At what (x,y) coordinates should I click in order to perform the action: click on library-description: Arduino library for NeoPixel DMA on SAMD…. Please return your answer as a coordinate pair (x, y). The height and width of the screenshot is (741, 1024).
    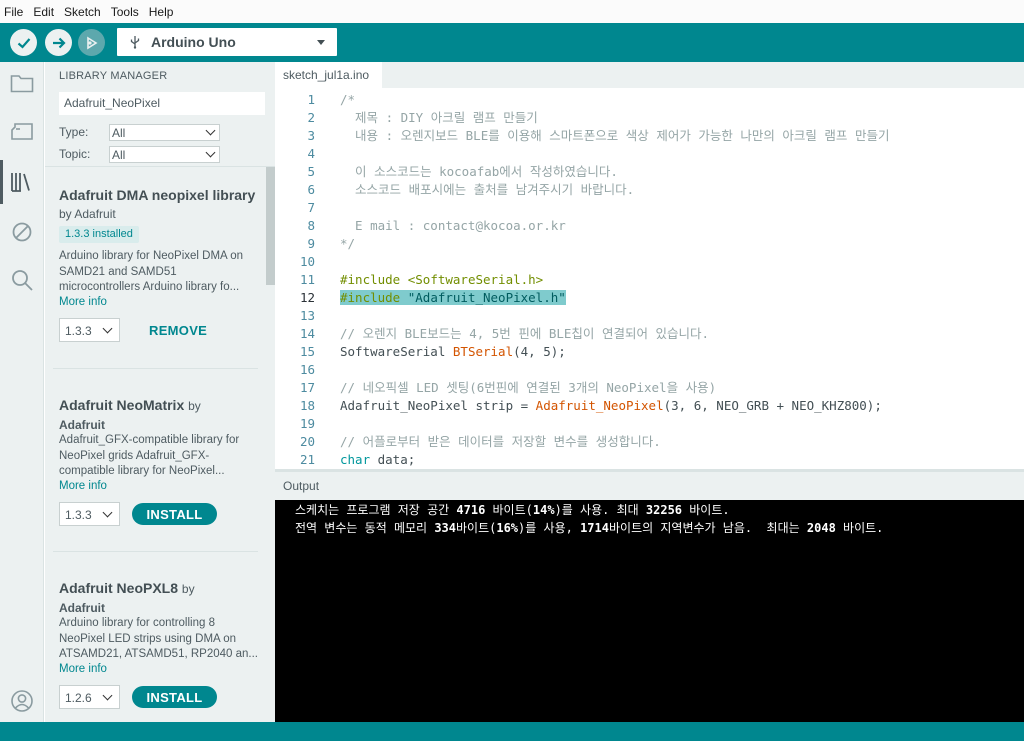
    Looking at the image, I should click on (151, 271).